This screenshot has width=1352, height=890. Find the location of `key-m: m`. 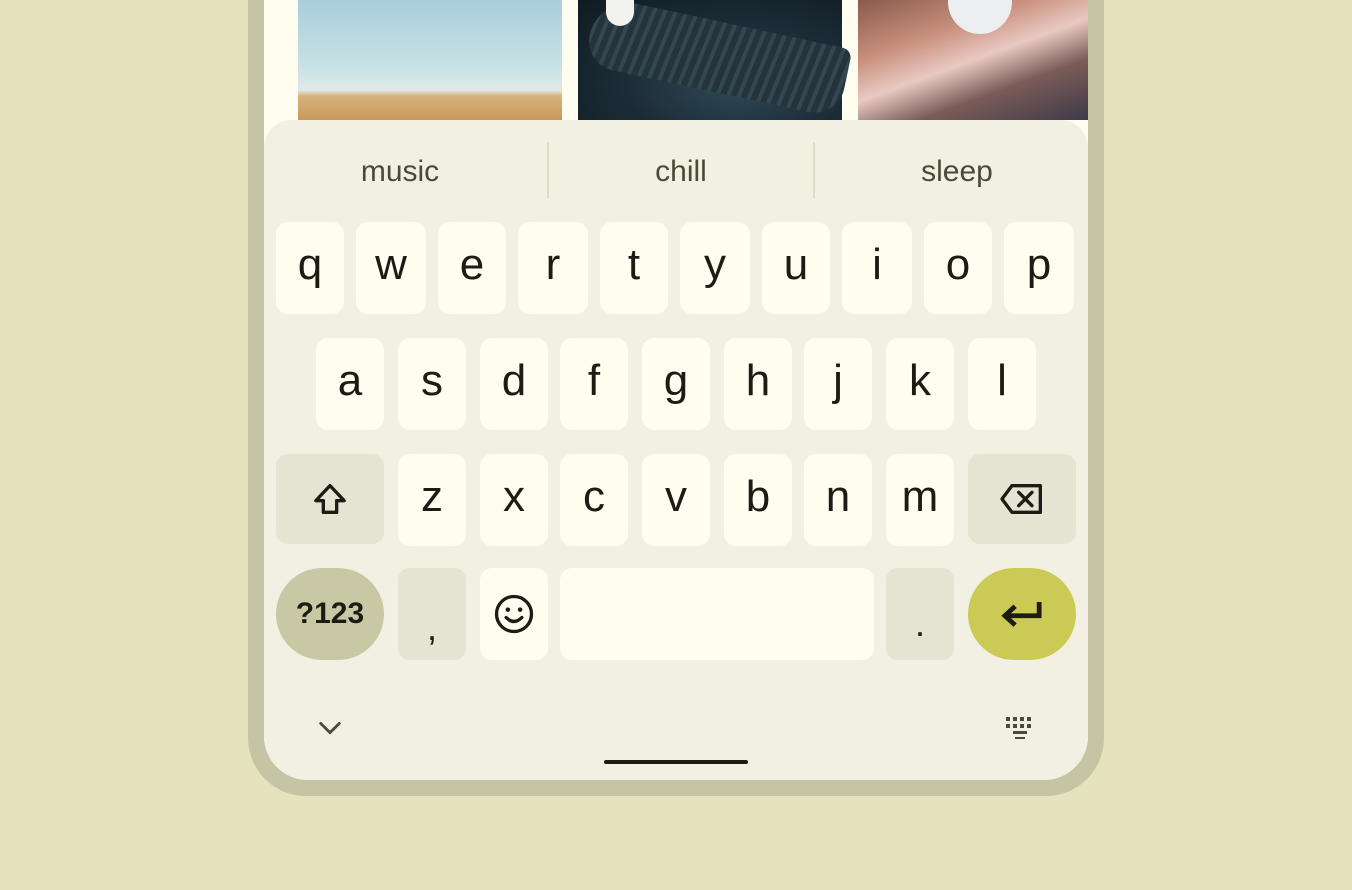

key-m: m is located at coordinates (920, 500).